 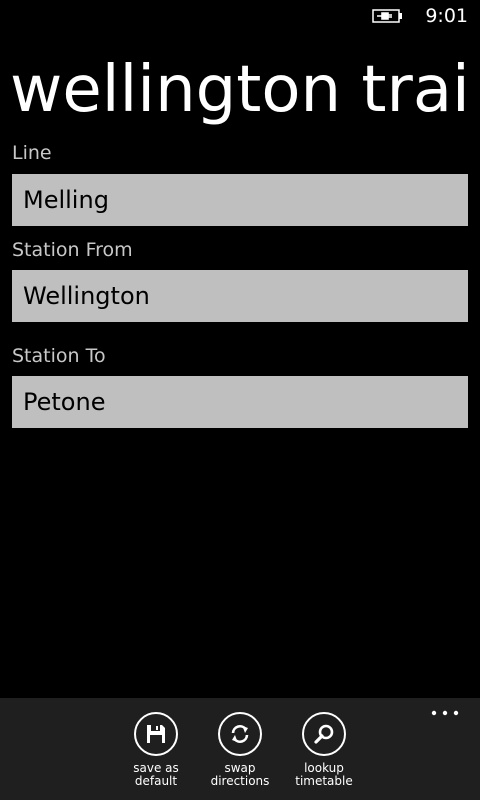 I want to click on refresh-icon, so click(x=240, y=734).